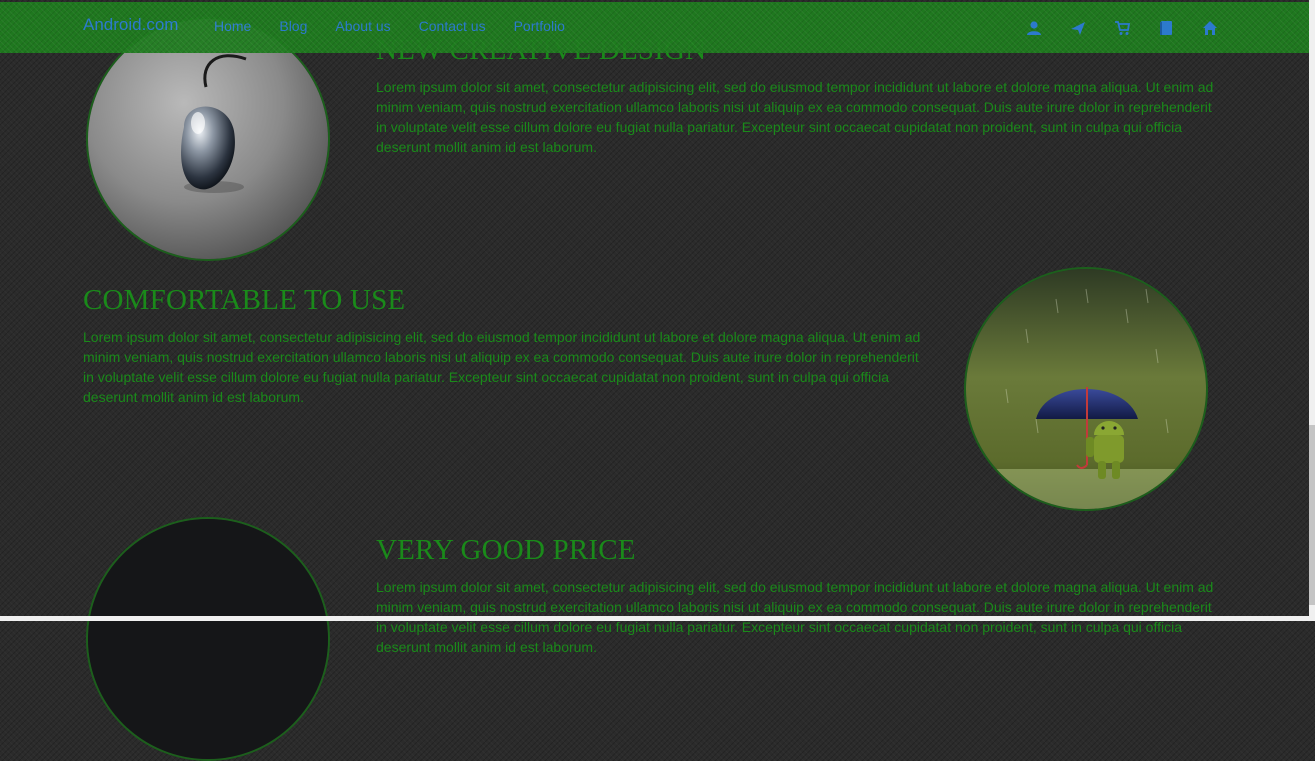 Image resolution: width=1315 pixels, height=761 pixels. I want to click on nav-links: Home Blog About us Contact us Portfolio, so click(403, 26).